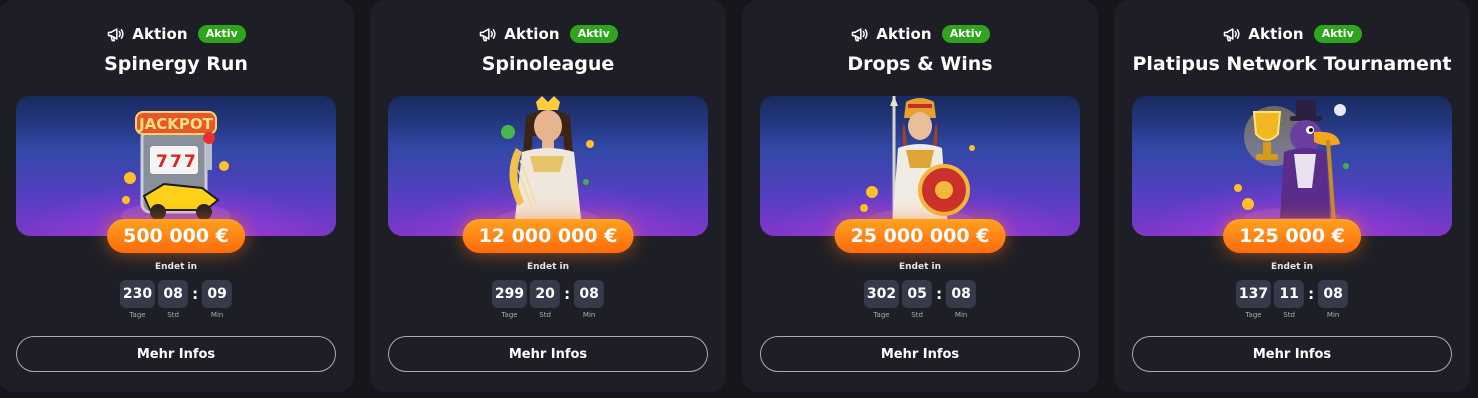 The image size is (1478, 398). I want to click on days-value: 137, so click(1253, 294).